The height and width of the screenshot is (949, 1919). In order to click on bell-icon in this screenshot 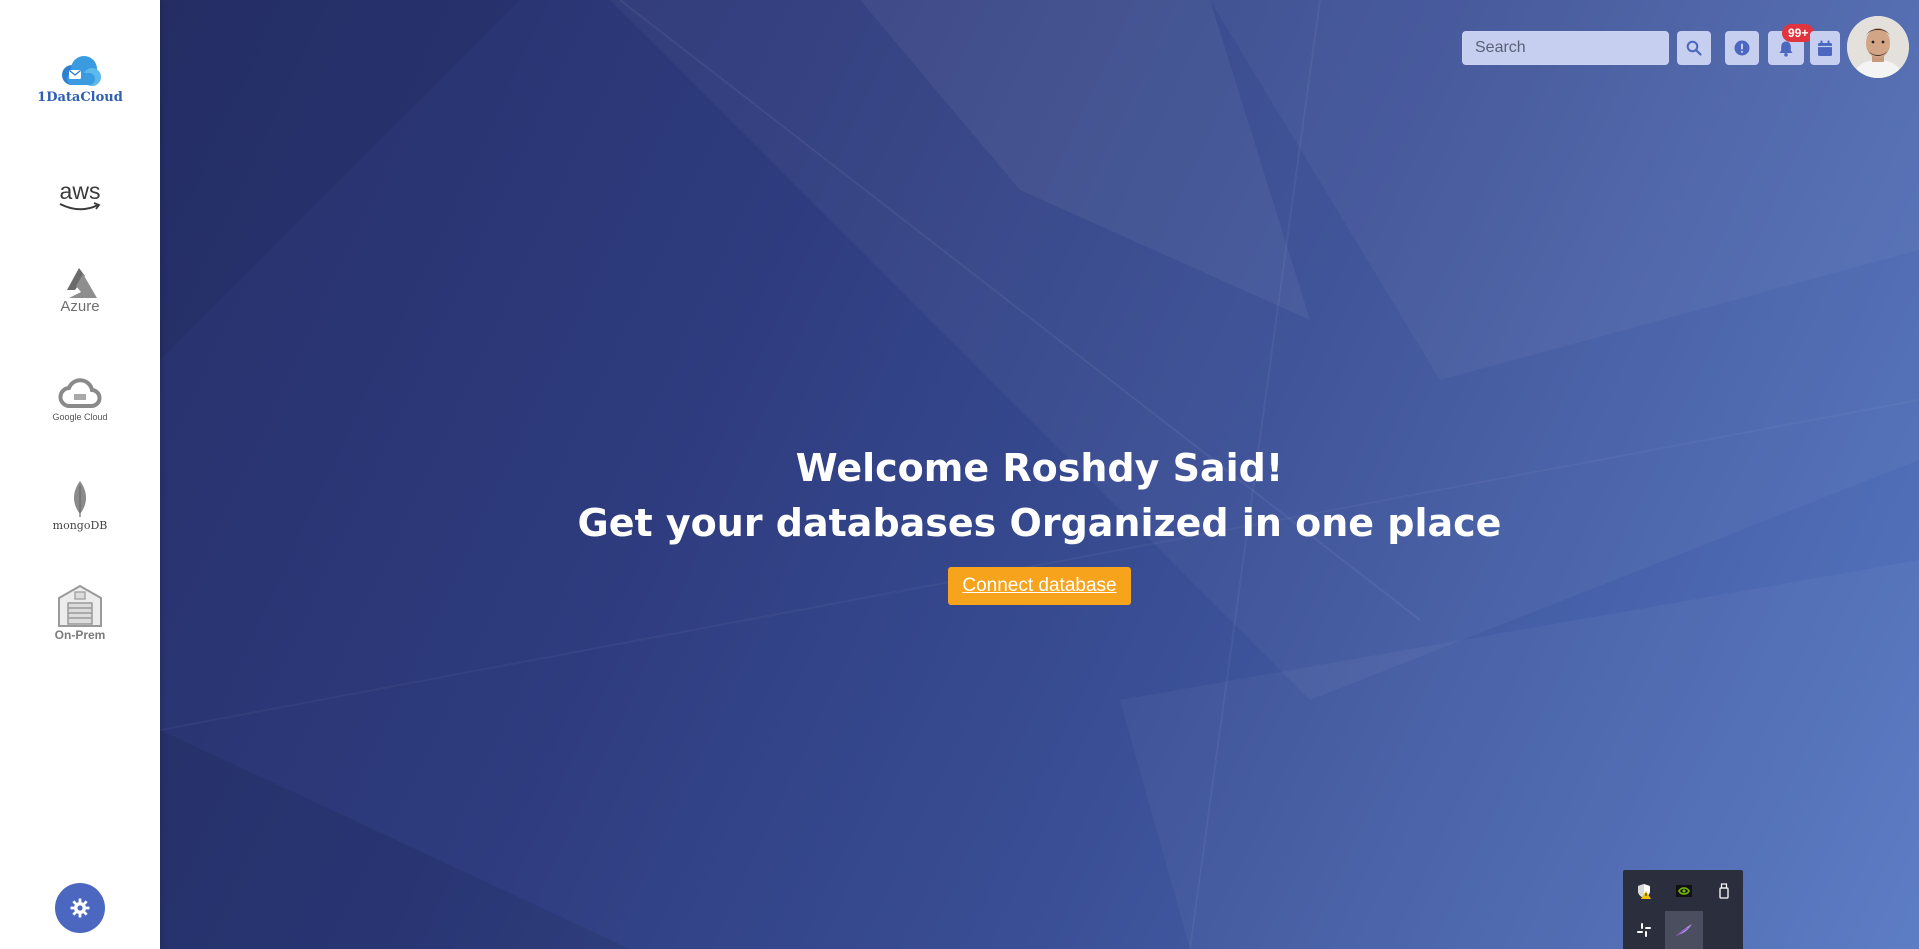, I will do `click(1786, 49)`.